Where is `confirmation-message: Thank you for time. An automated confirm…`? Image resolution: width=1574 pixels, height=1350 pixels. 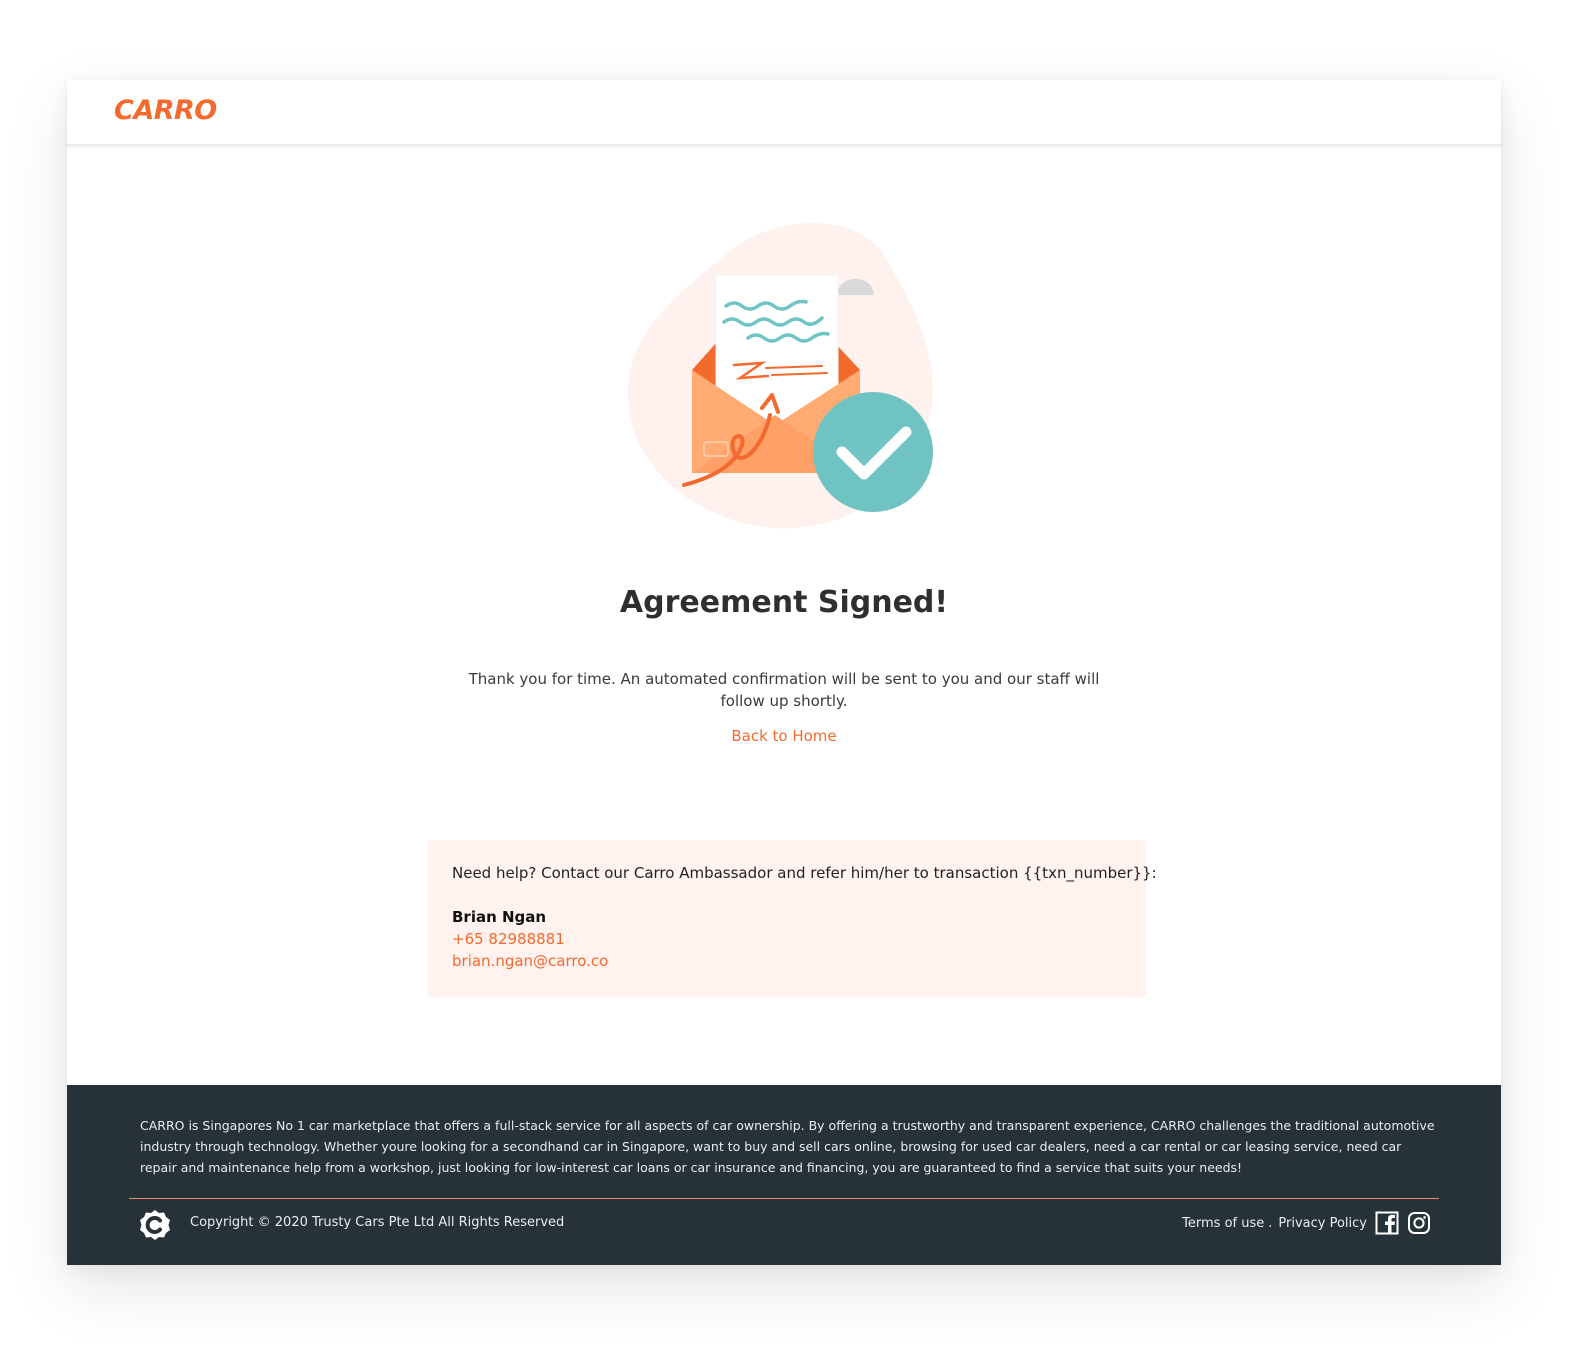
confirmation-message: Thank you for time. An automated confirm… is located at coordinates (784, 690).